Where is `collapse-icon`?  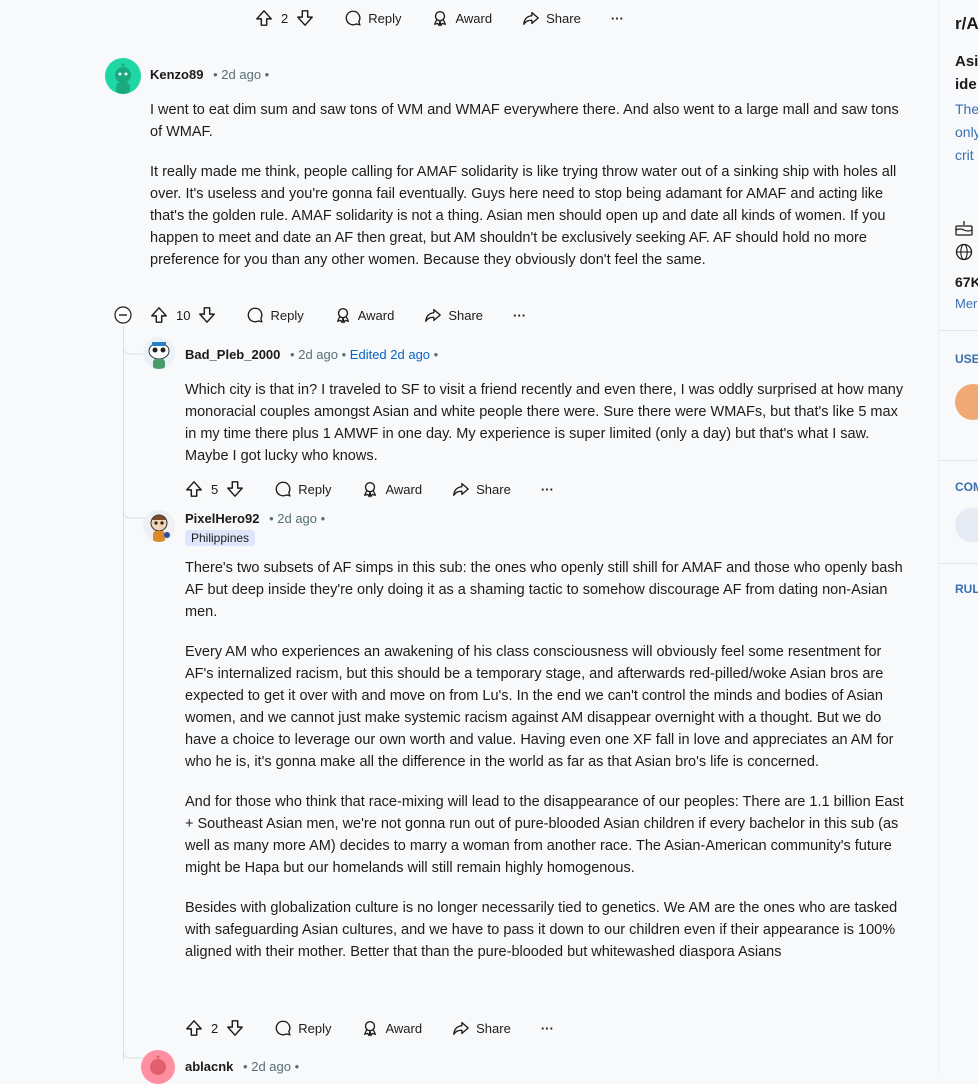
collapse-icon is located at coordinates (123, 315).